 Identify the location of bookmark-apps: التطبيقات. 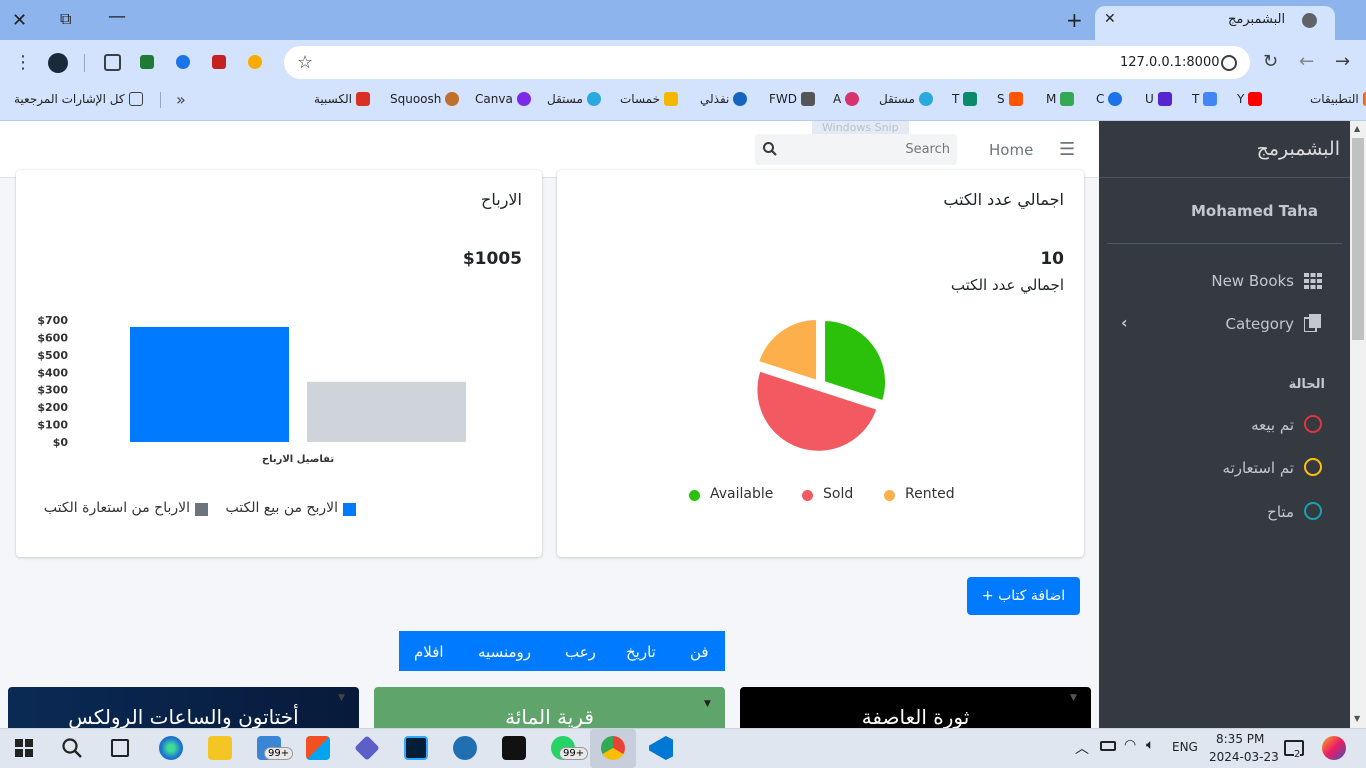
(1338, 99).